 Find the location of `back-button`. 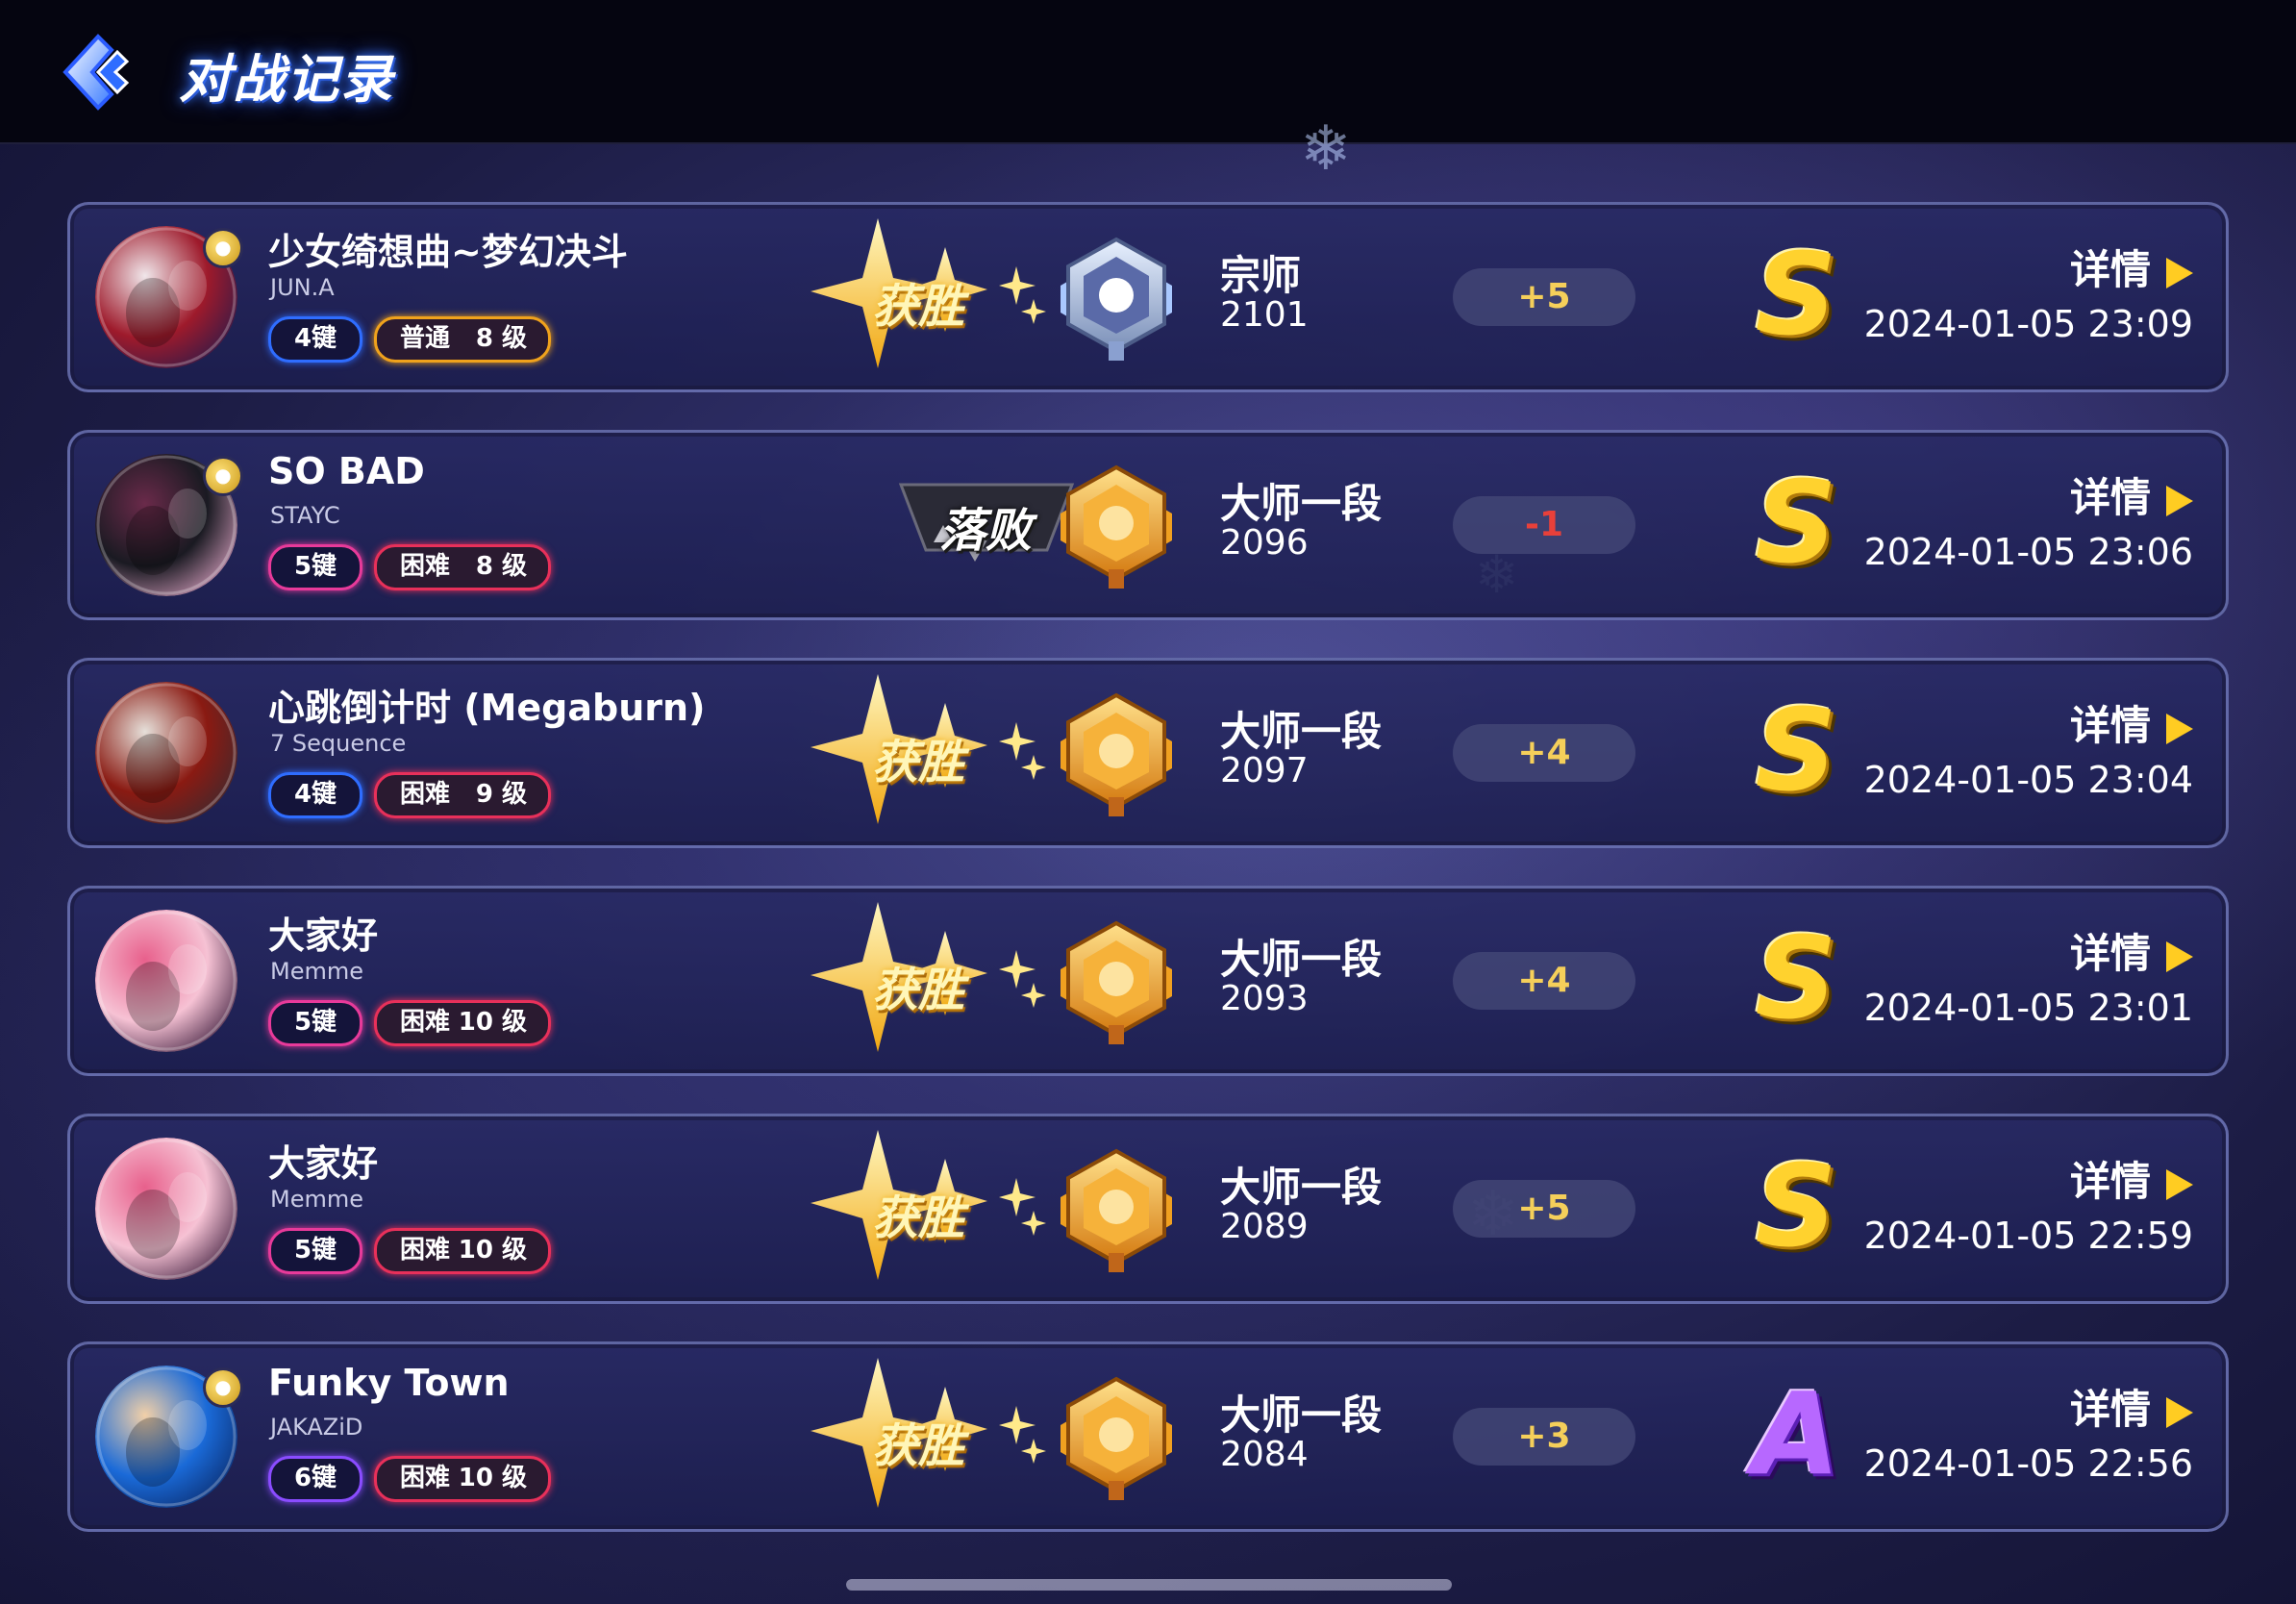

back-button is located at coordinates (95, 72).